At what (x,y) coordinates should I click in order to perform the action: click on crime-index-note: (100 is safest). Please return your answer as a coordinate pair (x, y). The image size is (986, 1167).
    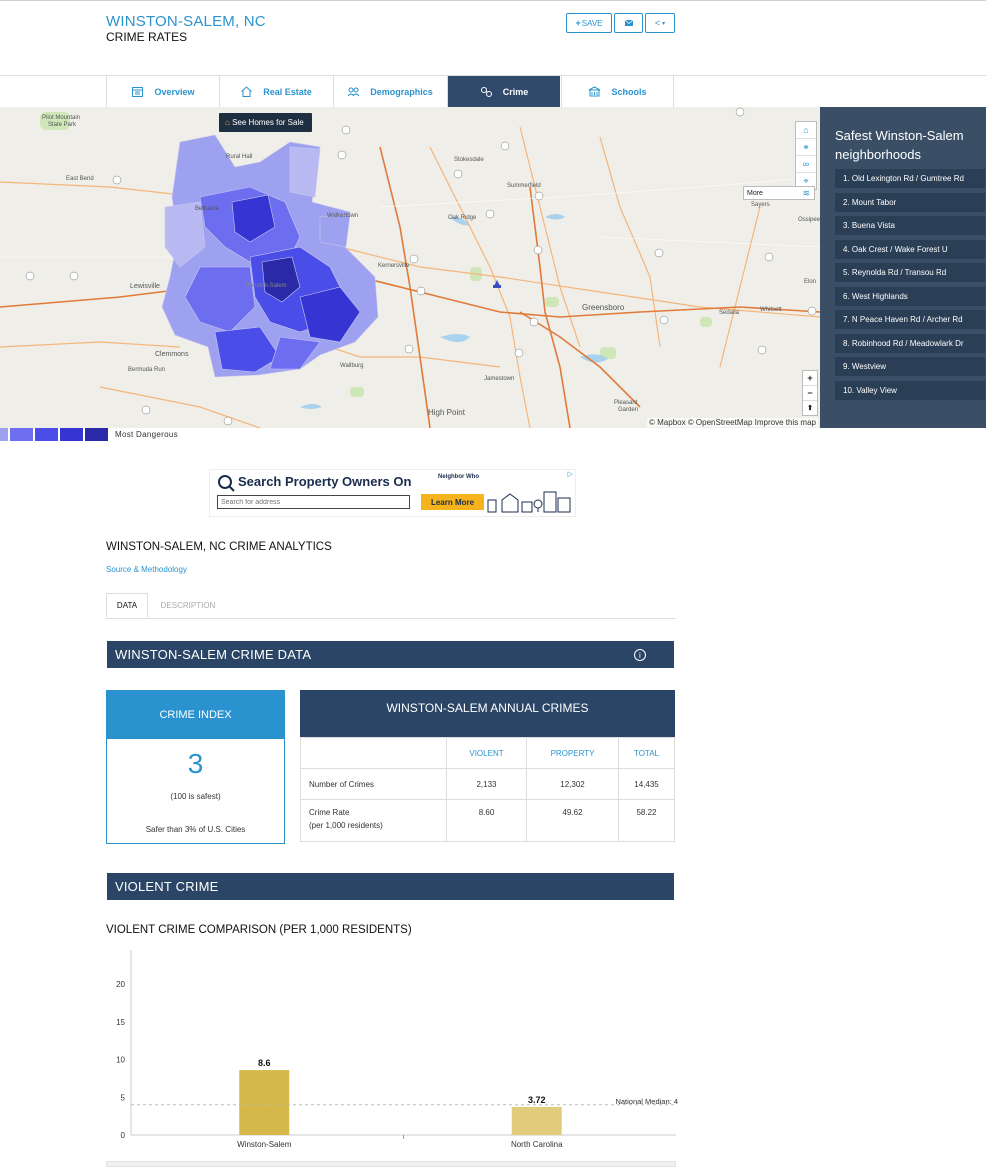
    Looking at the image, I should click on (195, 796).